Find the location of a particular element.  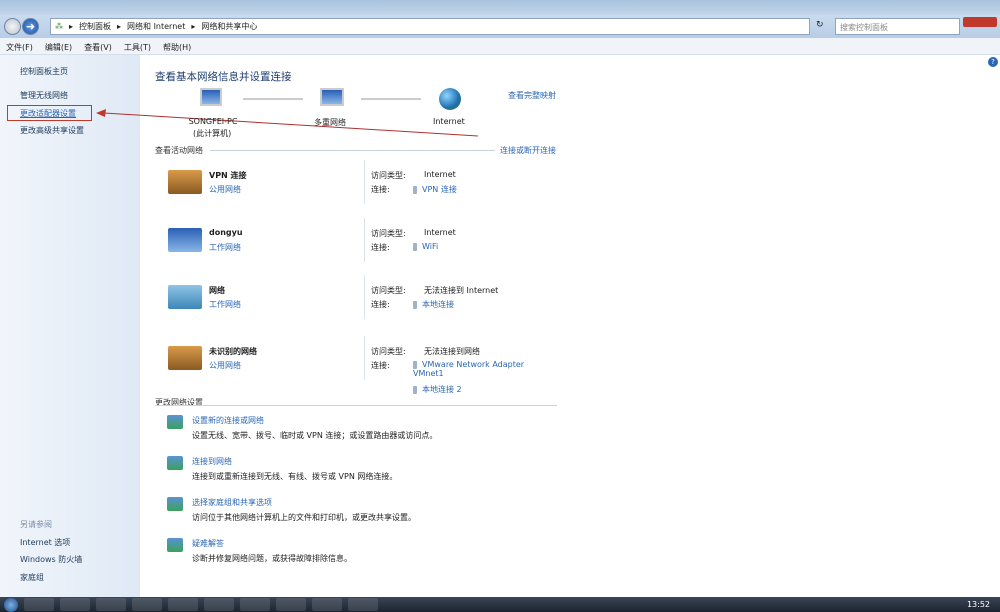

map-middle-label: 多重网络 is located at coordinates (330, 122).